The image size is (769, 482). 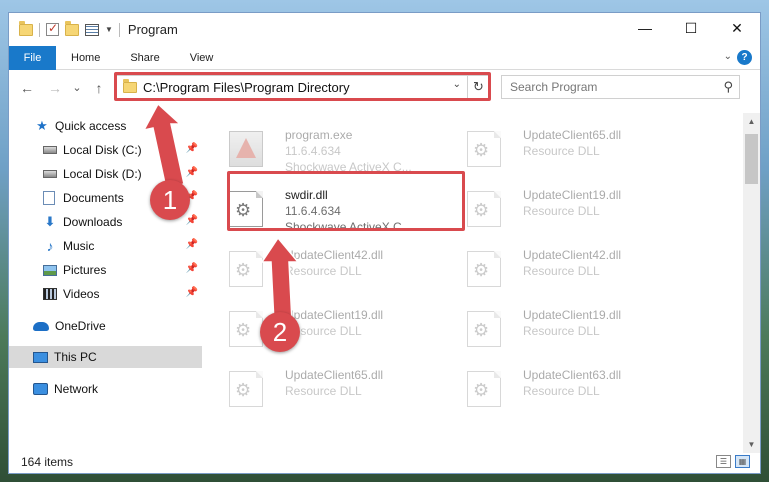 What do you see at coordinates (728, 87) in the screenshot?
I see `search-icon: ⚲` at bounding box center [728, 87].